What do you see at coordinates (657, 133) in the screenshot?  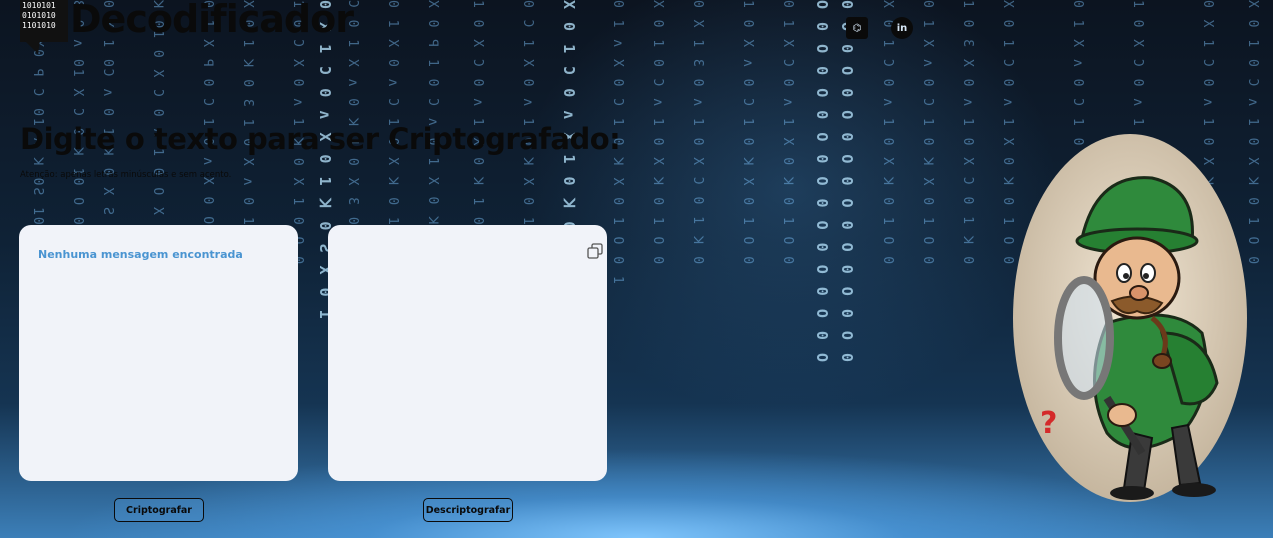 I see `code-rain: X 0 1 0 Ɔ ʌ 1 0 X ꓘ 0 1 O 0` at bounding box center [657, 133].